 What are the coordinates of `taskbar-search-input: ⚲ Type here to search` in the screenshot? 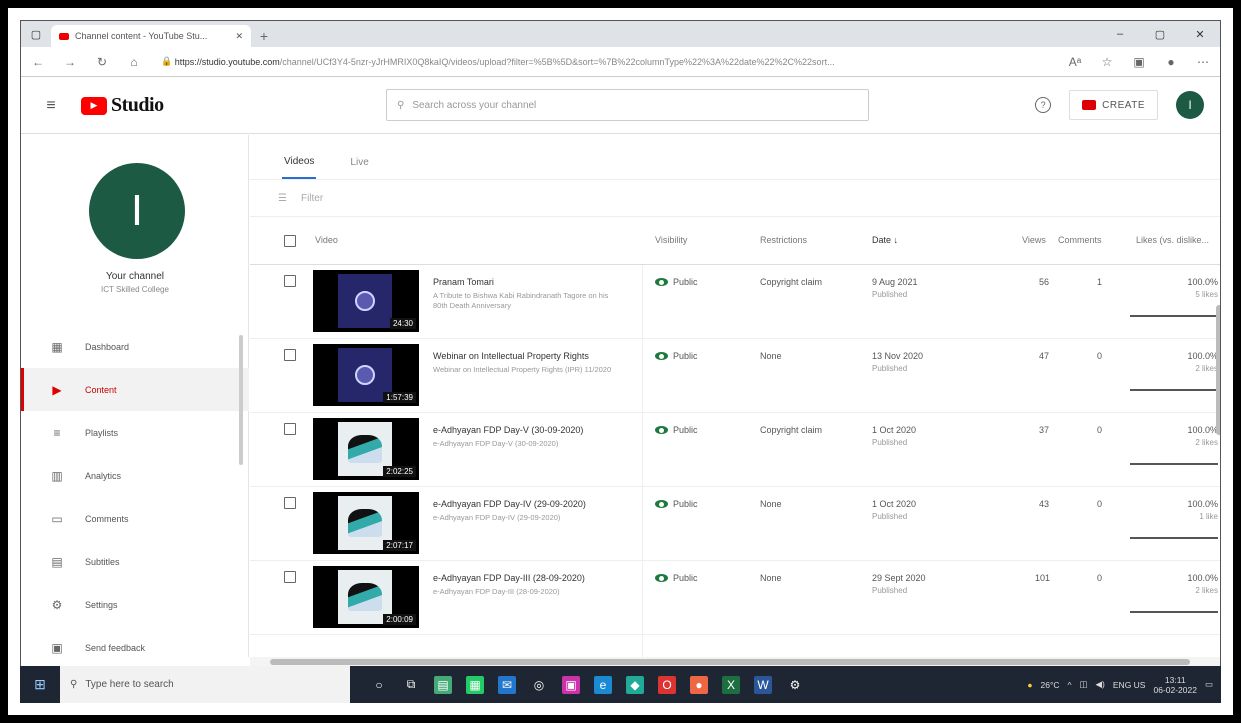 It's located at (205, 684).